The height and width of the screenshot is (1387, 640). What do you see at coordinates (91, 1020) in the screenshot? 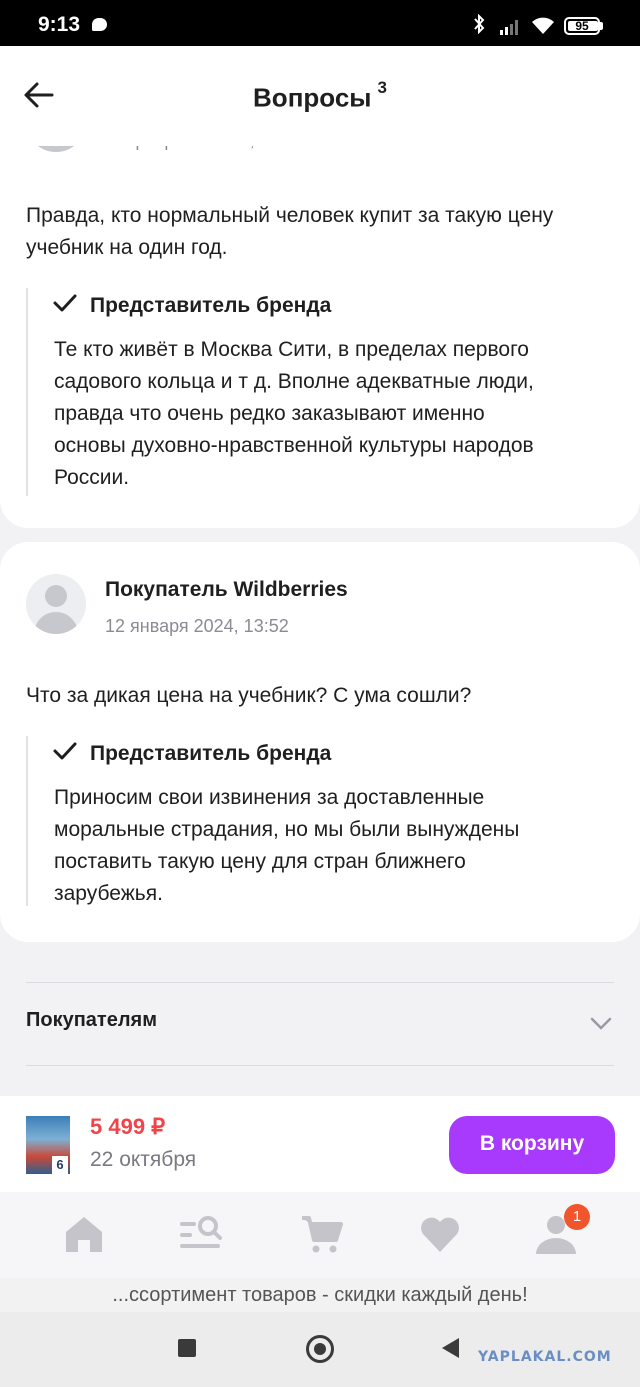
I see `section-buyers: Покупателям` at bounding box center [91, 1020].